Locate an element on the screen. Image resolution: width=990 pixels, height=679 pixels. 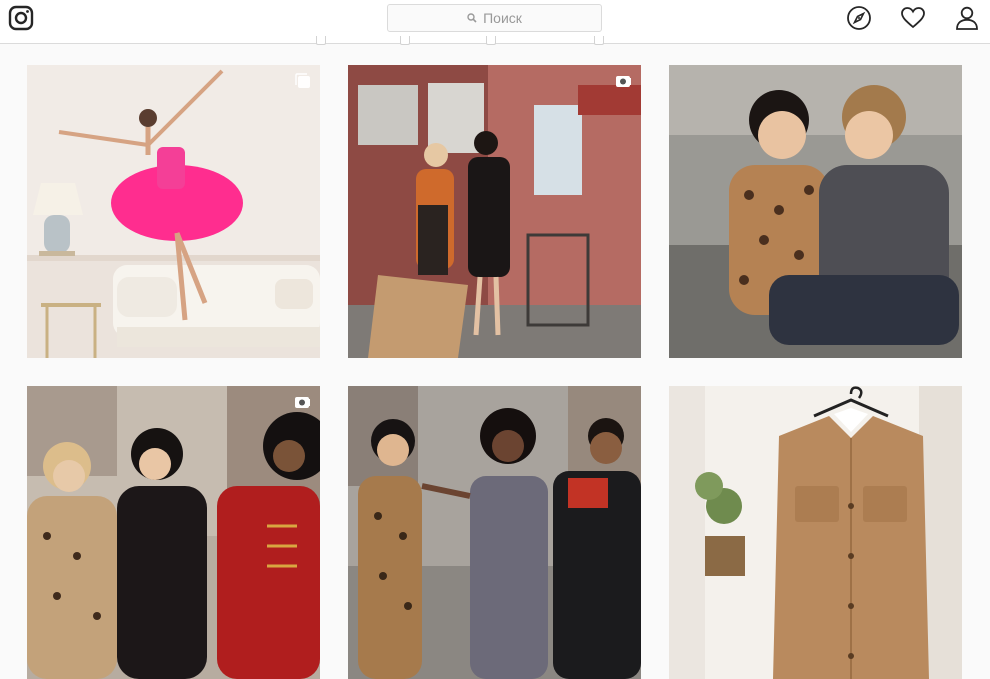
heart-icon is located at coordinates (913, 18).